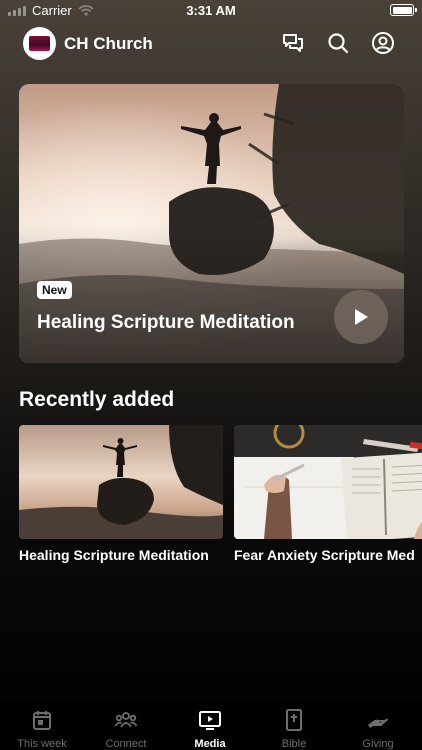 The width and height of the screenshot is (422, 750). I want to click on tab-this-week: This week, so click(42, 729).